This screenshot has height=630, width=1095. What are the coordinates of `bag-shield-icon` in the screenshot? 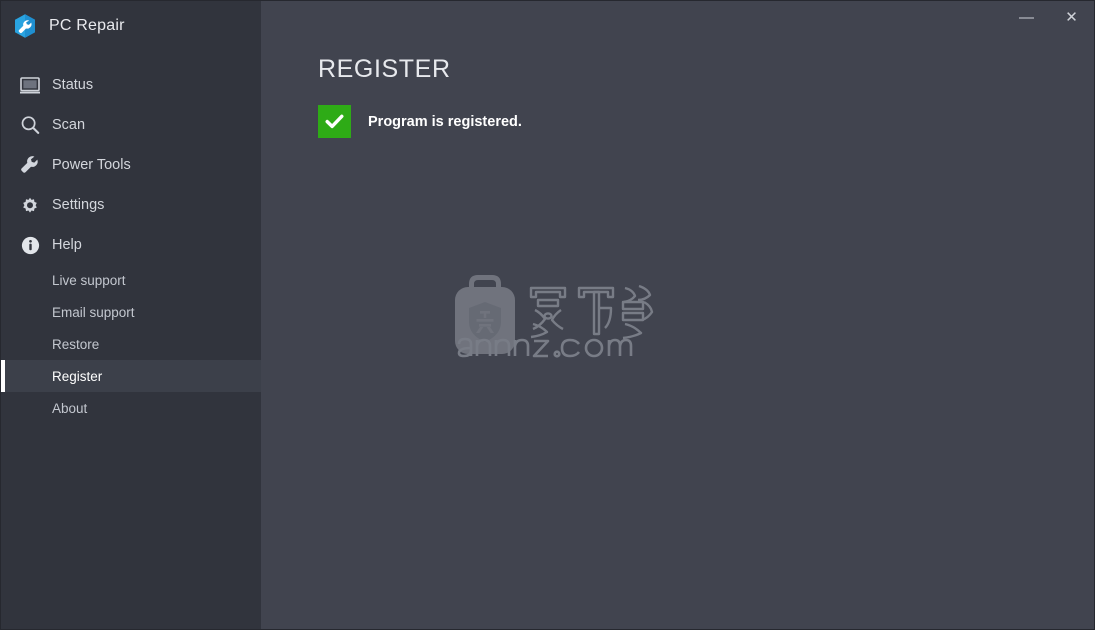 It's located at (485, 314).